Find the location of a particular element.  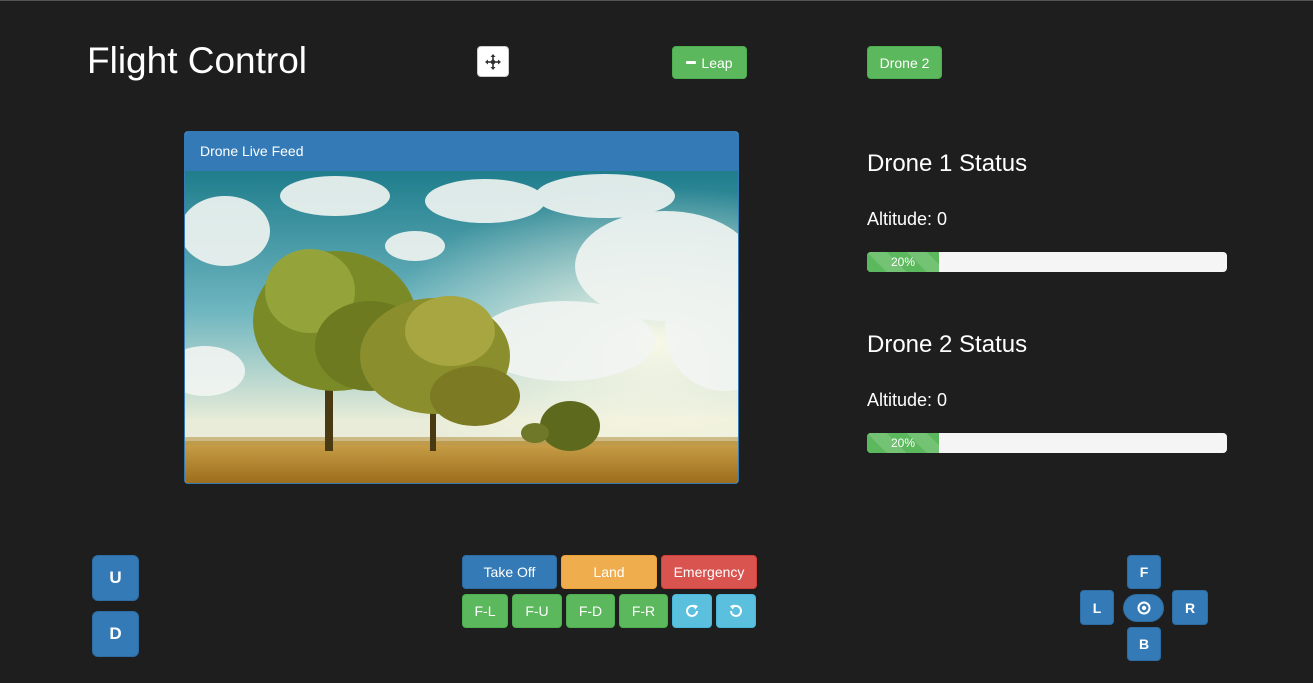

takeoff-button: Take Off is located at coordinates (509, 572).